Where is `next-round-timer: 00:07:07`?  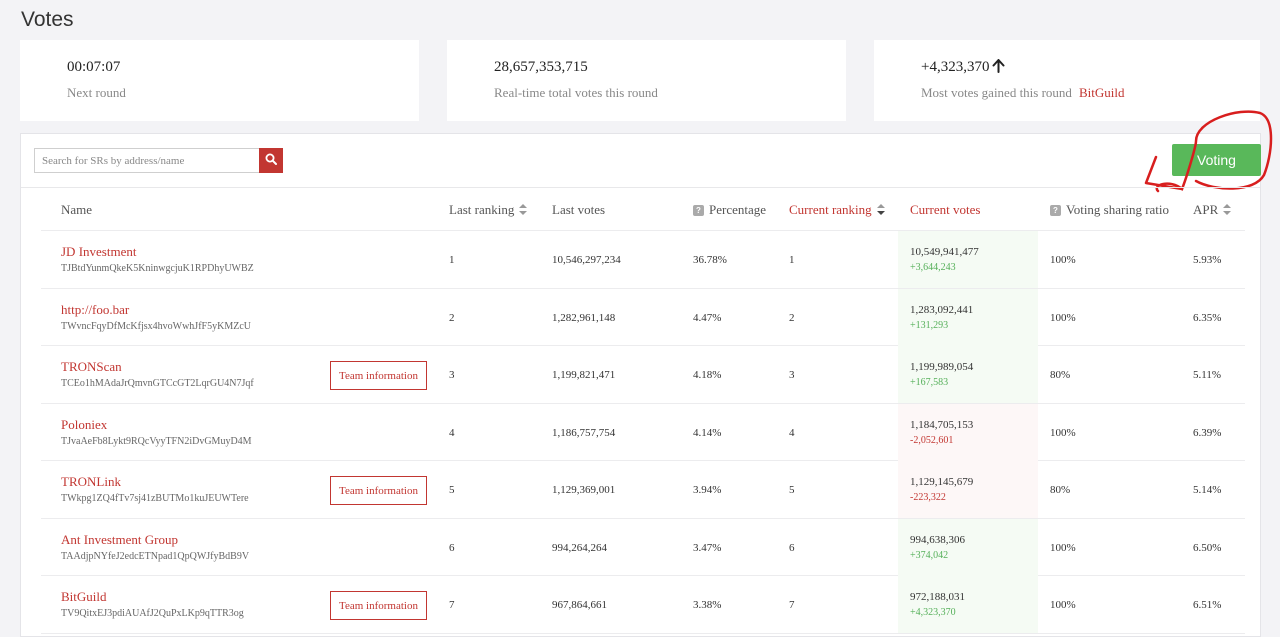 next-round-timer: 00:07:07 is located at coordinates (94, 67).